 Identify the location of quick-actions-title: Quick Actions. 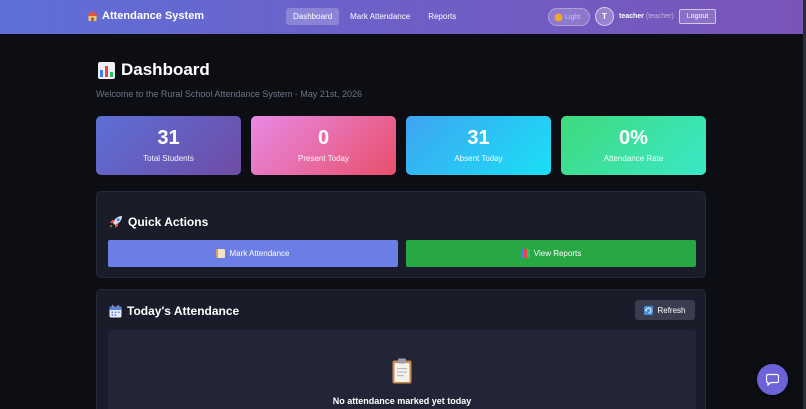
(158, 222).